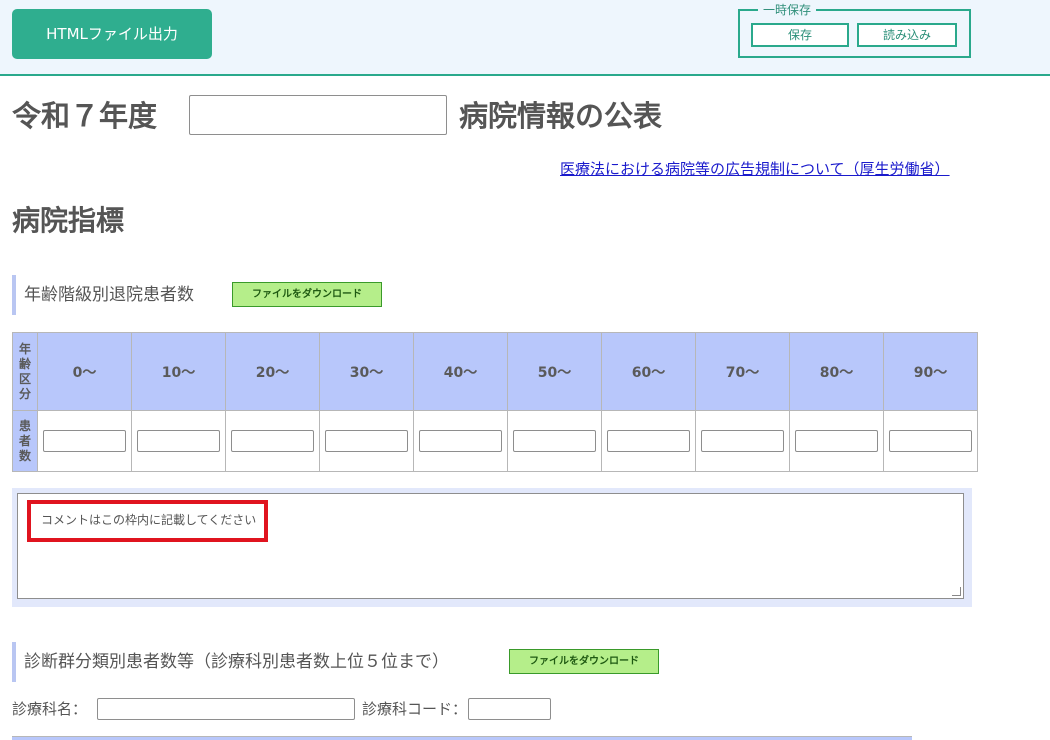  Describe the element at coordinates (226, 709) in the screenshot. I see `dept-name-input` at that location.